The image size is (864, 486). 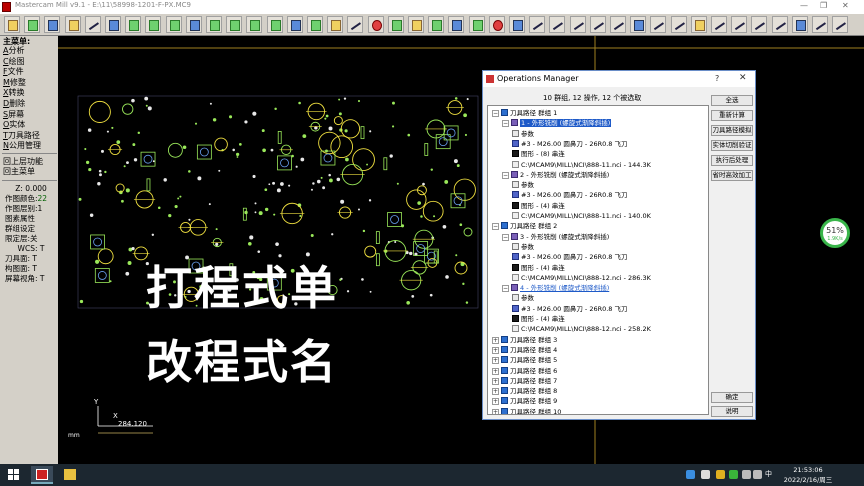 What do you see at coordinates (581, 216) in the screenshot?
I see `tree-node: C:\MCAM9\MILL\NCI\888-11.nci - 140.0K` at bounding box center [581, 216].